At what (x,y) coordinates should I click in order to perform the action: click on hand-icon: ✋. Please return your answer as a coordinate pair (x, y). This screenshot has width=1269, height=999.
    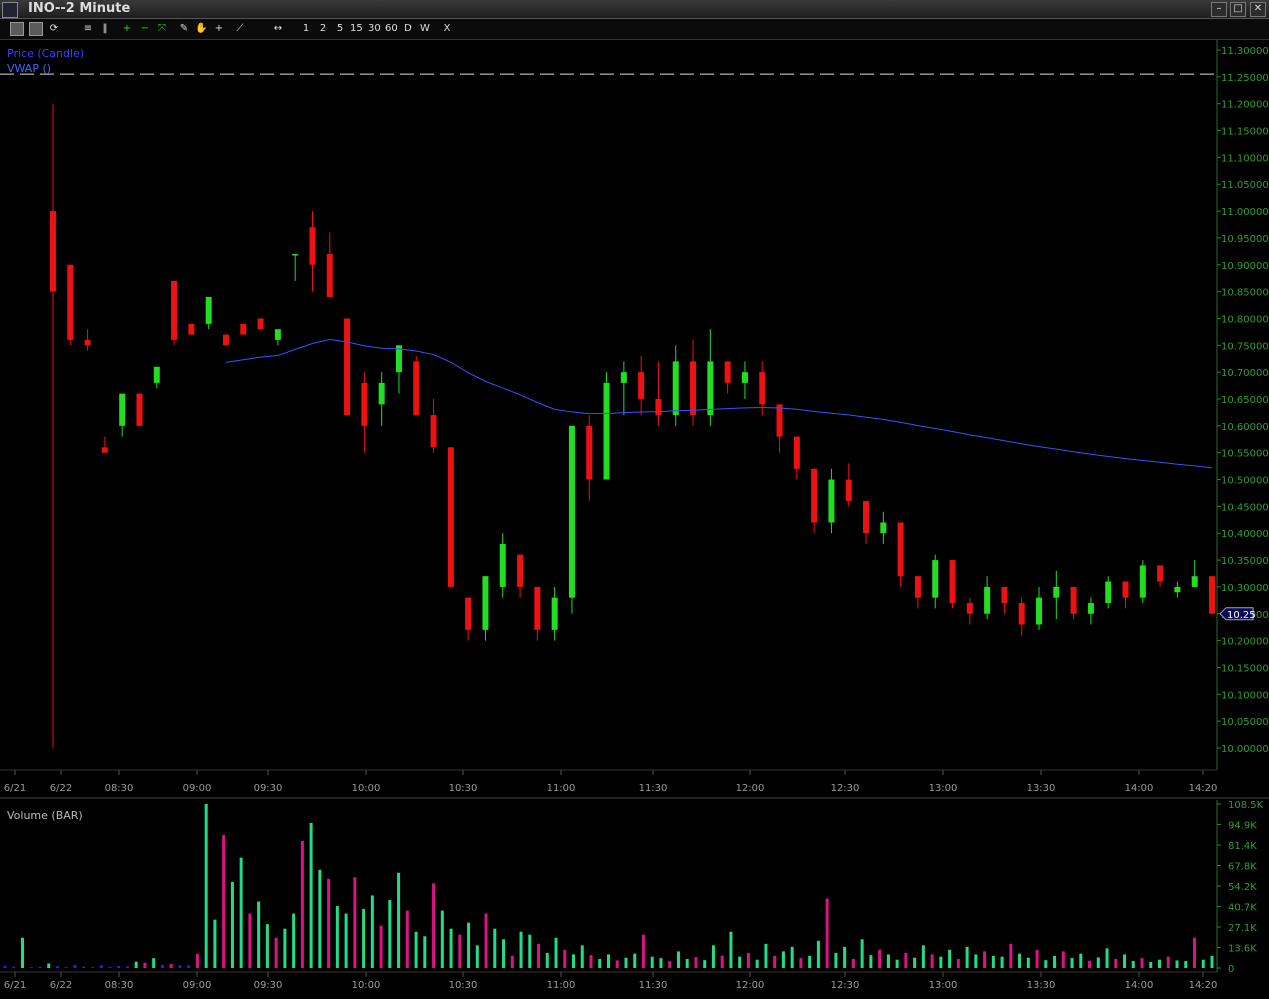
    Looking at the image, I should click on (201, 29).